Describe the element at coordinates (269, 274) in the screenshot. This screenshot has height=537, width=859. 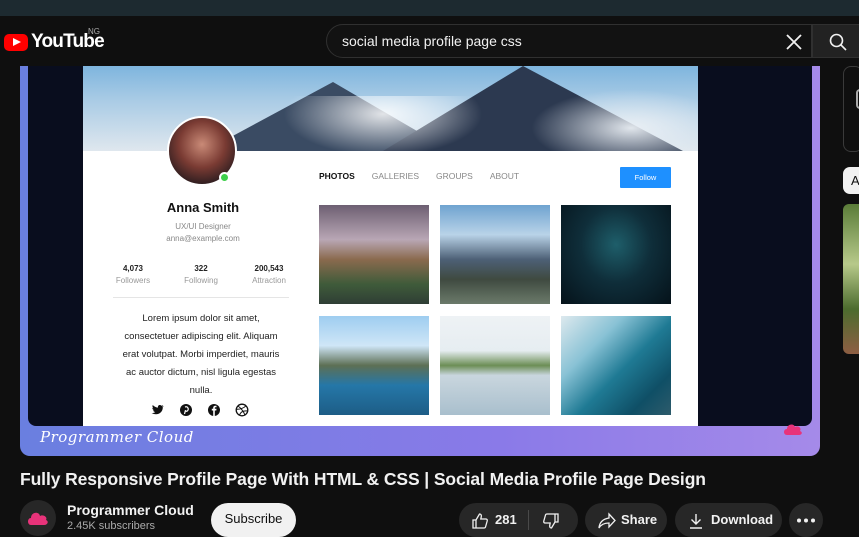
I see `stat-attraction: 200,543 Attraction` at that location.